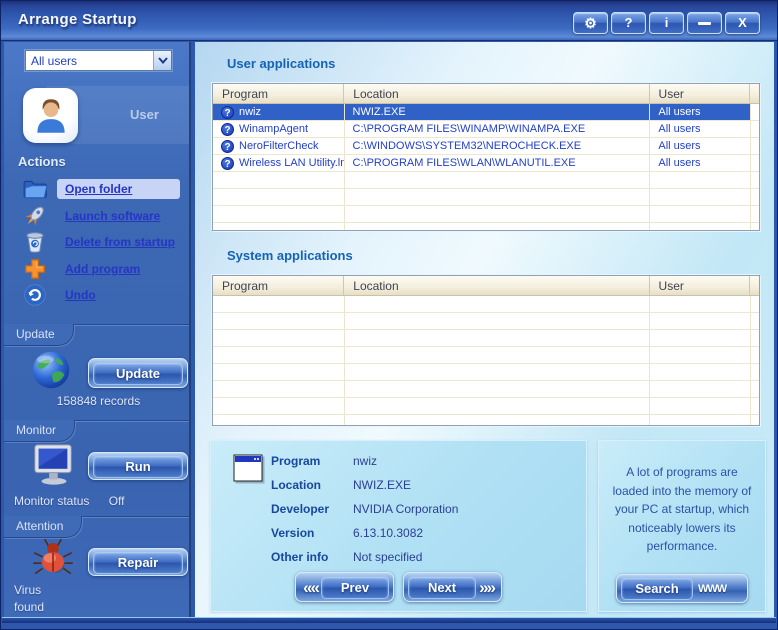  What do you see at coordinates (712, 588) in the screenshot?
I see `www-icon: WWW` at bounding box center [712, 588].